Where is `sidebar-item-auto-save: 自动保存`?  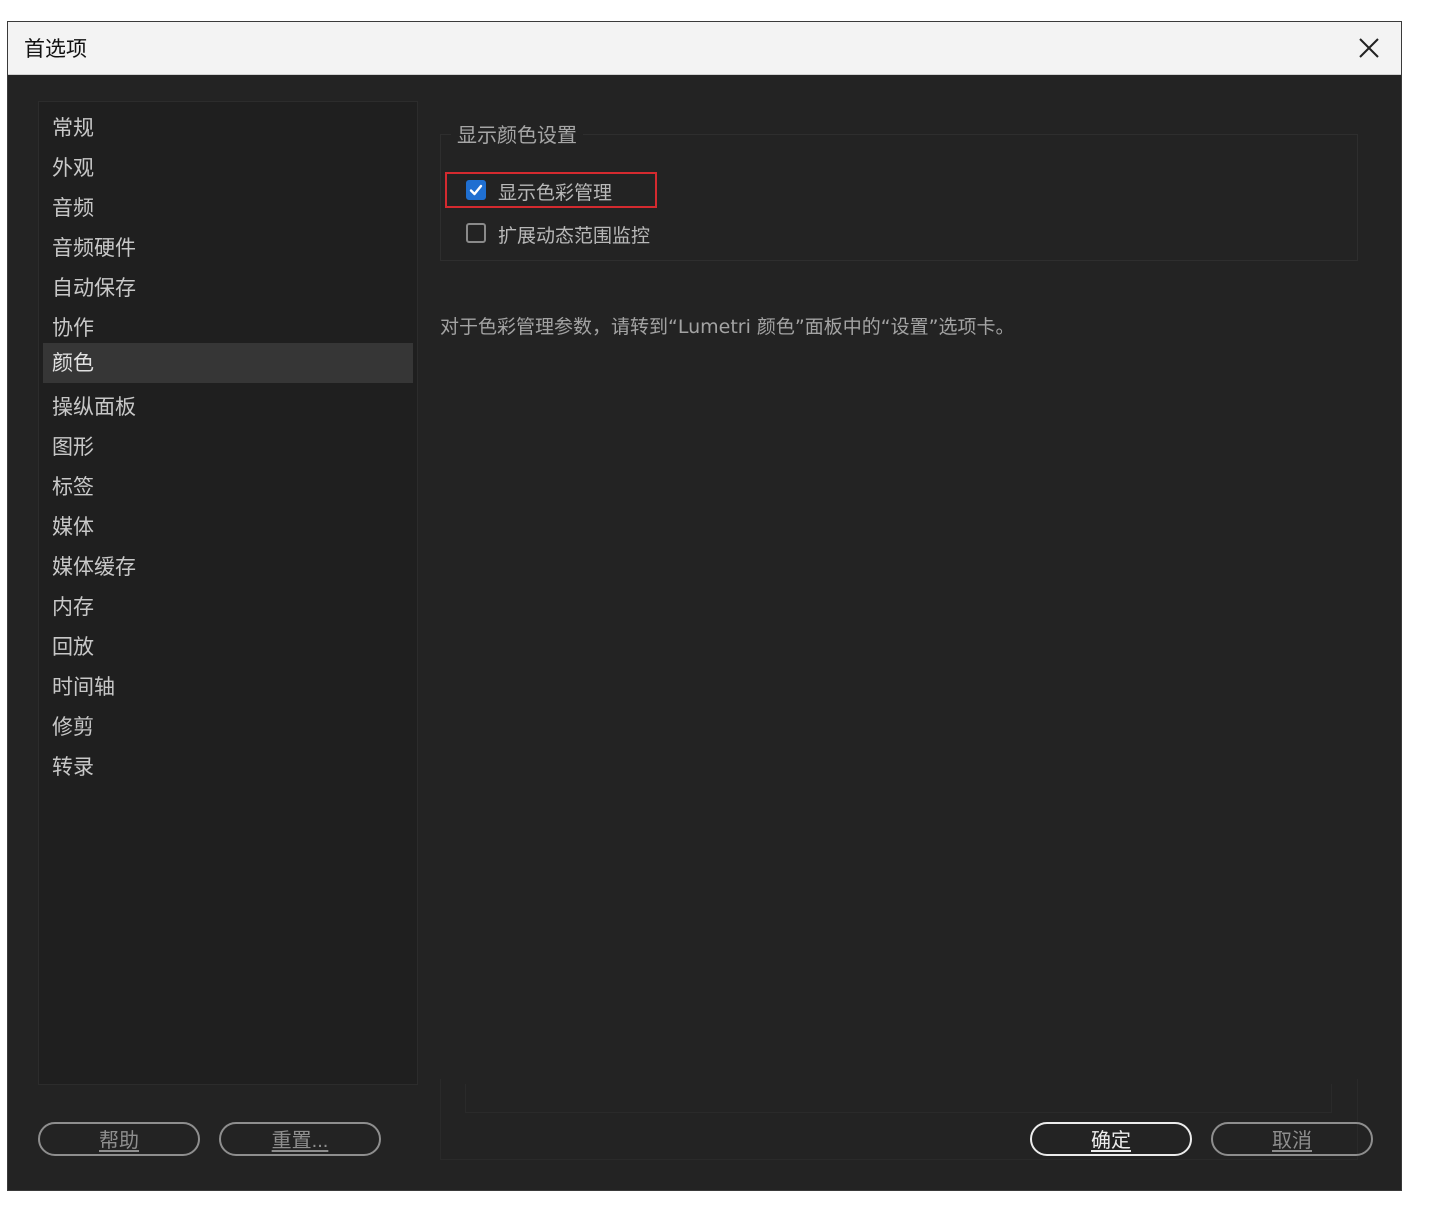
sidebar-item-auto-save: 自动保存 is located at coordinates (228, 288).